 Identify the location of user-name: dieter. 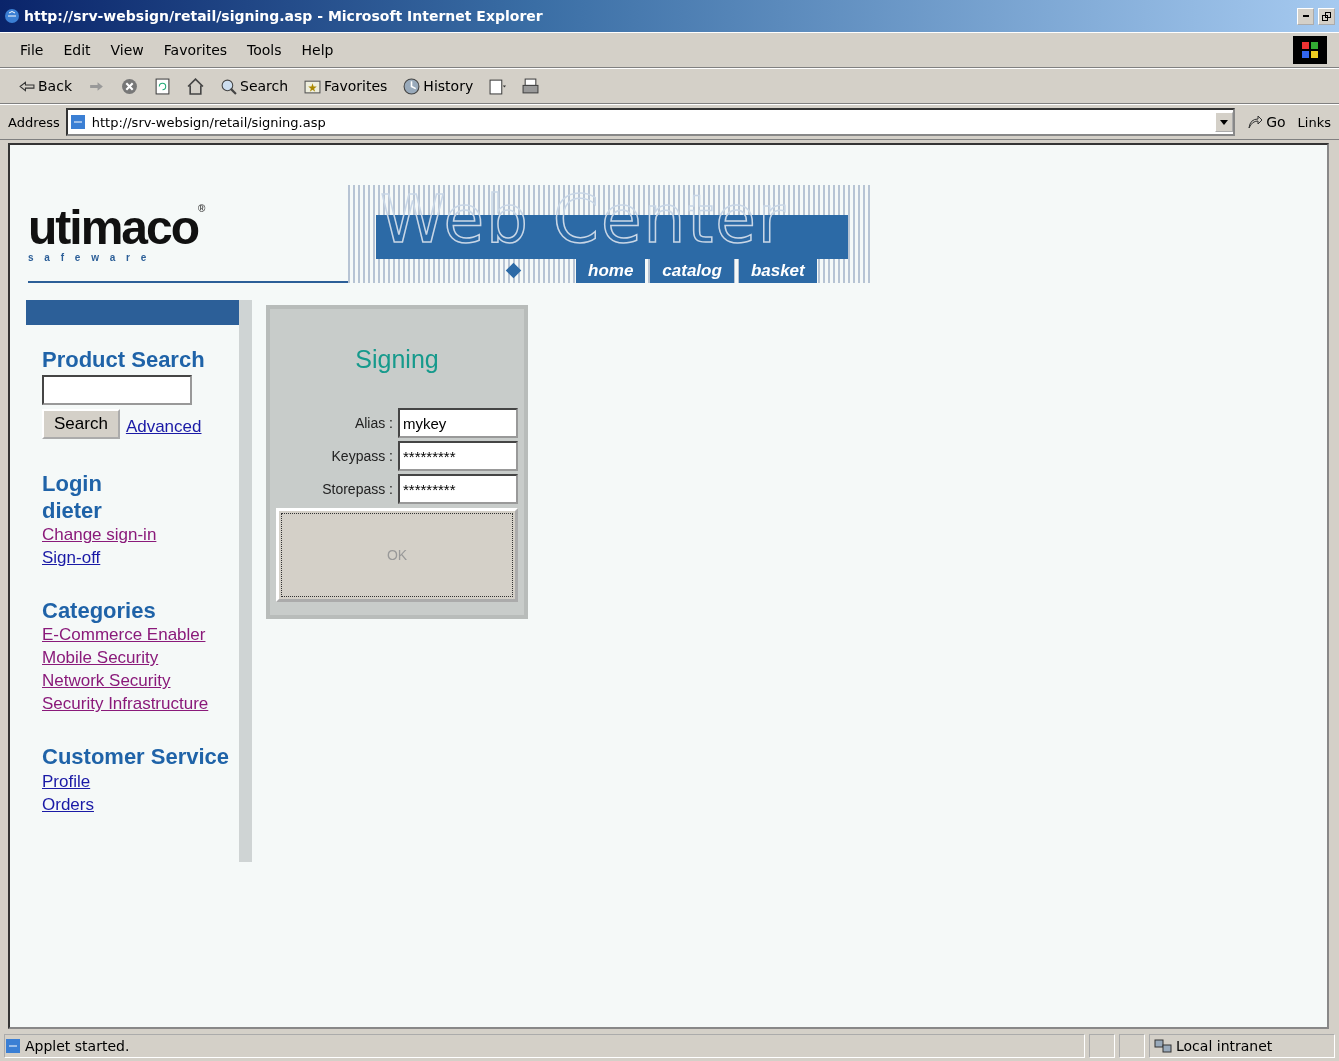
(72, 511).